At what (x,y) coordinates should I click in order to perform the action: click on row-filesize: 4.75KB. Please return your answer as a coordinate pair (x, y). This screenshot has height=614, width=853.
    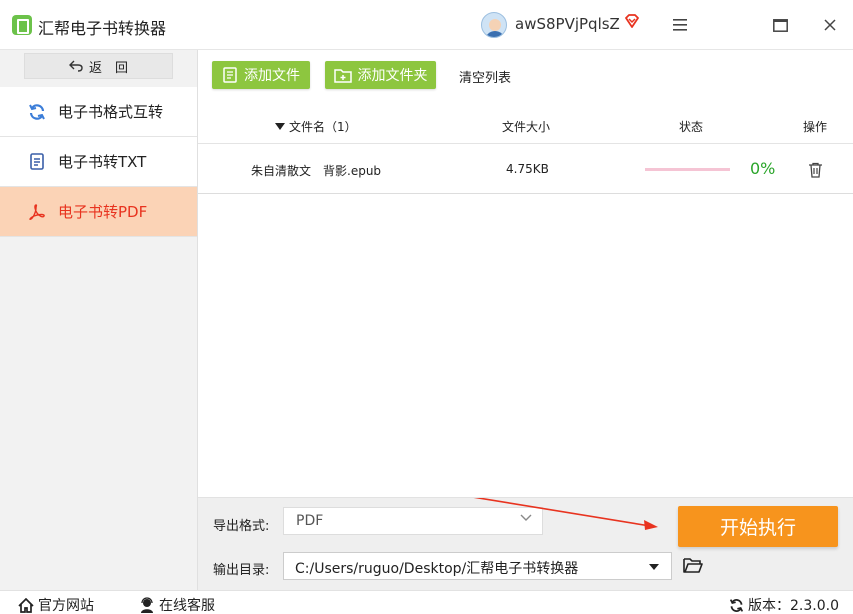
    Looking at the image, I should click on (527, 169).